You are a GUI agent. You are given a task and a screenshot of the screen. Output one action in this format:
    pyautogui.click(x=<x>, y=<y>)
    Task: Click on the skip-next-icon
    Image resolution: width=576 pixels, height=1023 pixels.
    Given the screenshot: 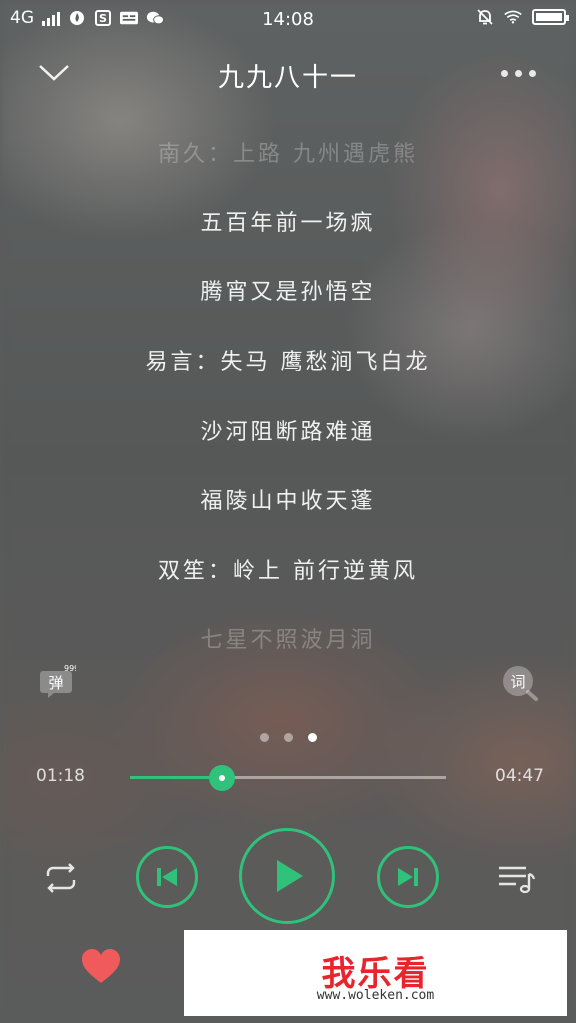 What is the action you would take?
    pyautogui.click(x=408, y=877)
    